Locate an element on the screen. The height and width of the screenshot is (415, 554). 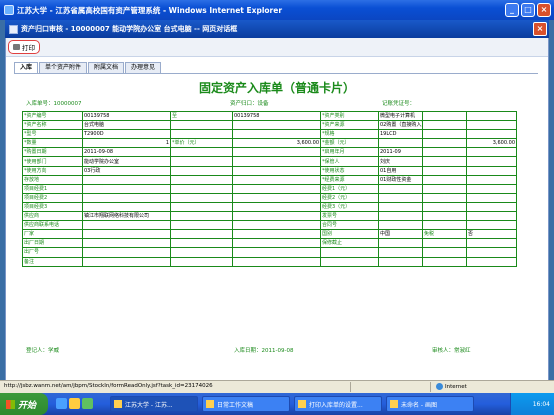
print-button: 打印 is located at coordinates (24, 47).